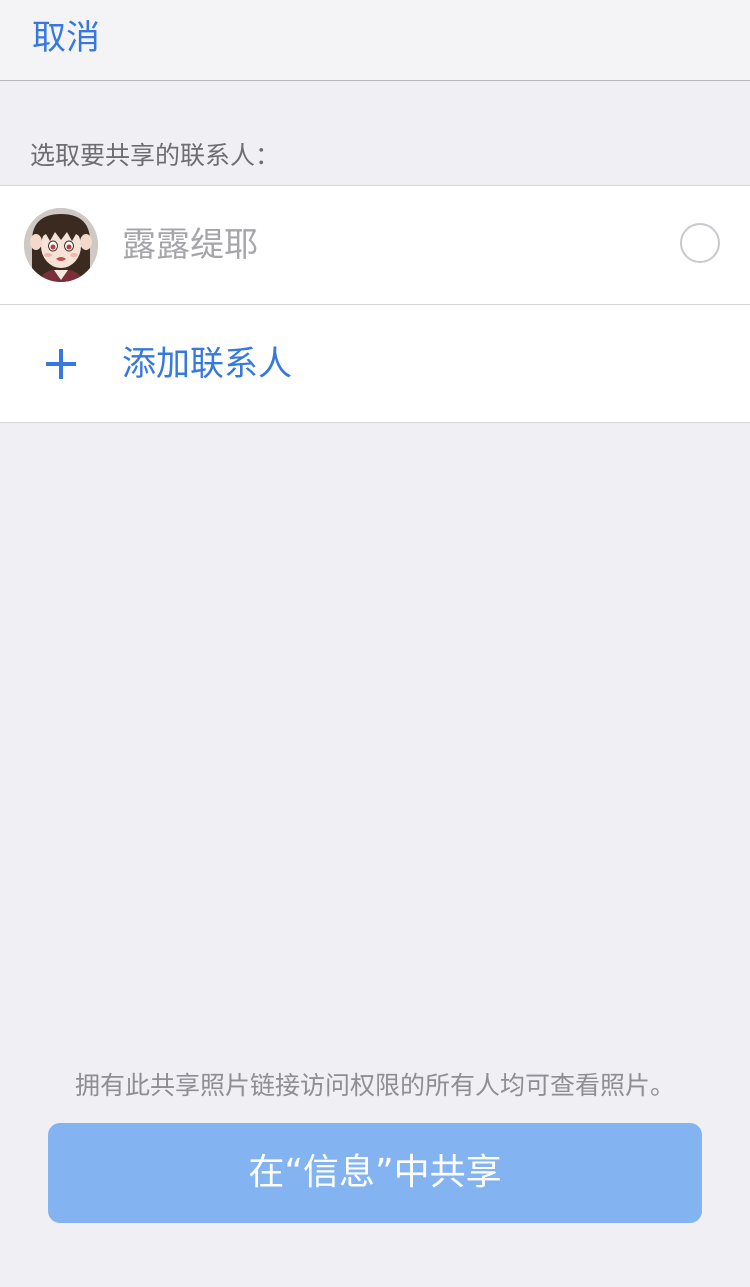 The image size is (750, 1287). What do you see at coordinates (375, 40) in the screenshot?
I see `navigation-bar: 取消` at bounding box center [375, 40].